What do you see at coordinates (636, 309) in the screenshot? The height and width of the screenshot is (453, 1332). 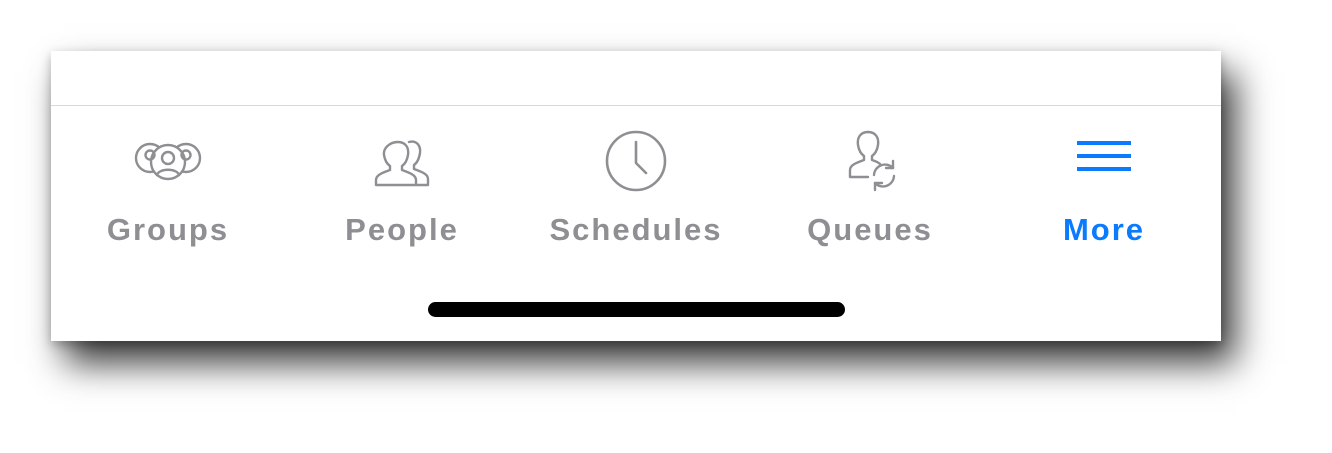 I see `home-indicator` at bounding box center [636, 309].